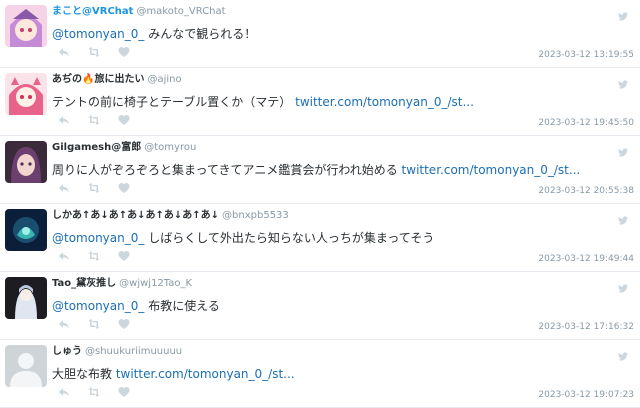 Image resolution: width=640 pixels, height=408 pixels. What do you see at coordinates (135, 215) in the screenshot?
I see `author-name: しかあ↑あ↓あ↑あ↓あ↑あ↓あ↑あ↓` at bounding box center [135, 215].